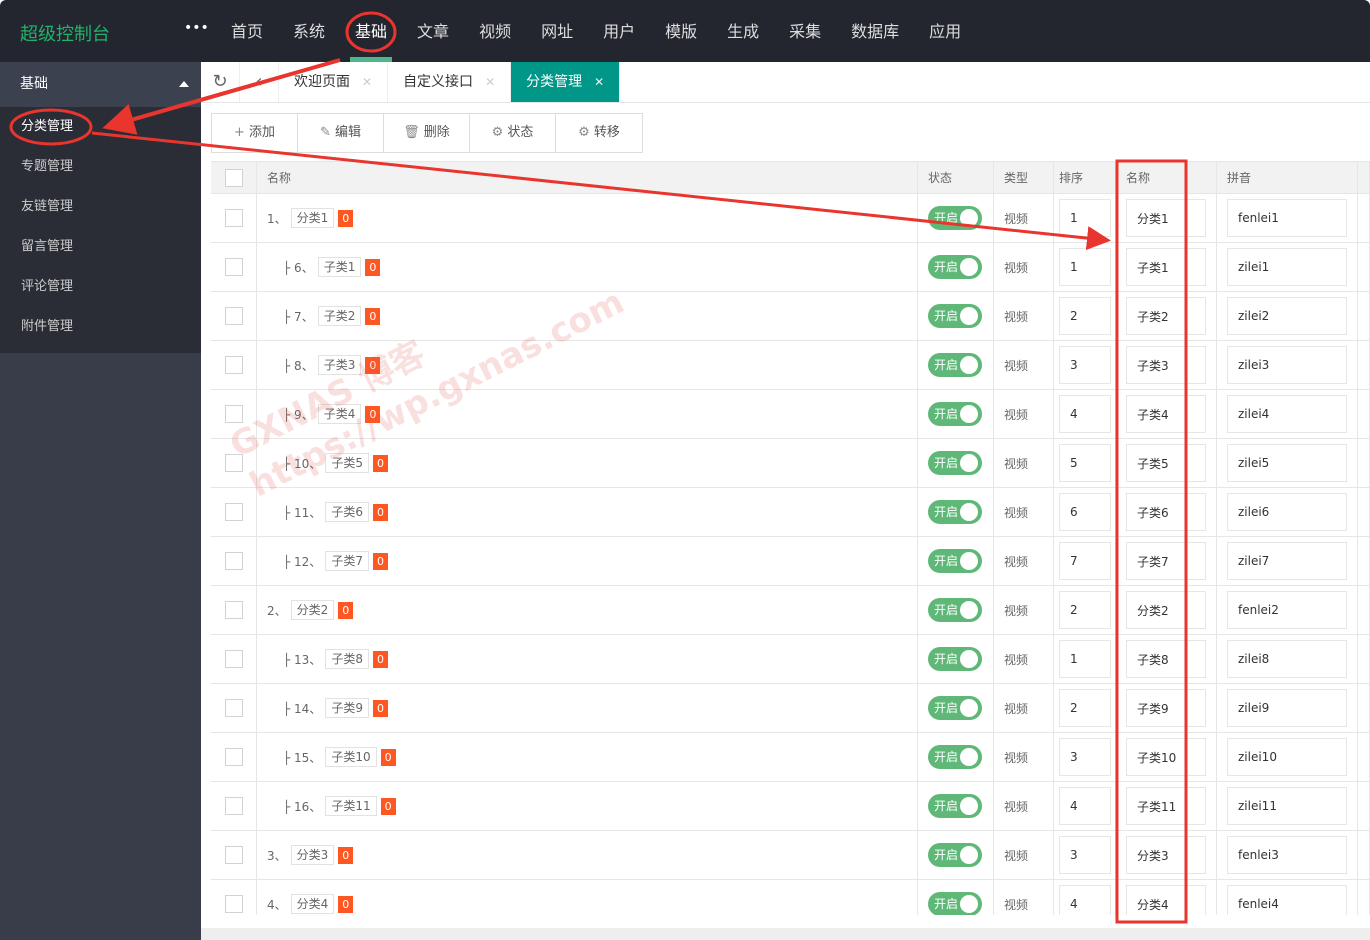  What do you see at coordinates (1287, 316) in the screenshot?
I see `pinyin-input: zilei2` at bounding box center [1287, 316].